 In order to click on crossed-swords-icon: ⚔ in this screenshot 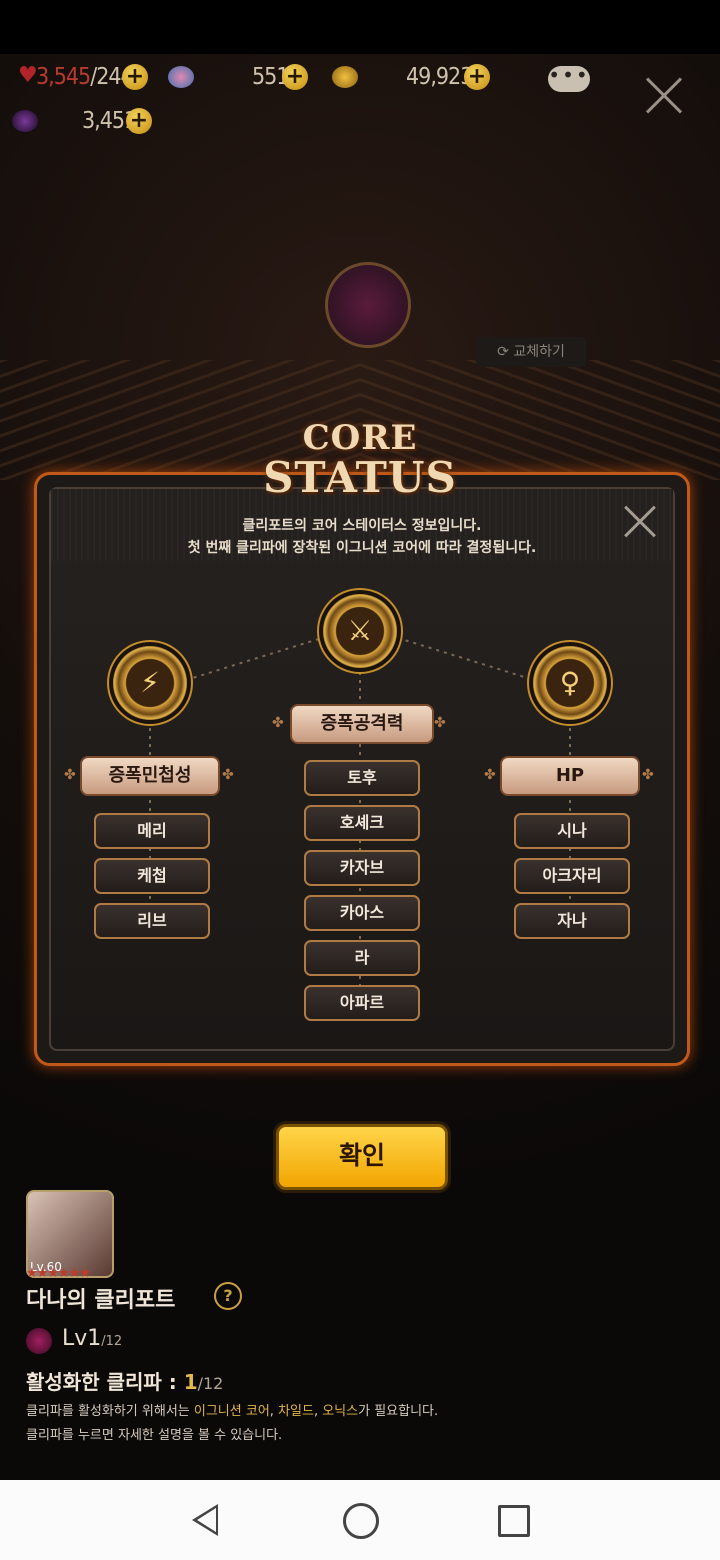, I will do `click(360, 630)`.